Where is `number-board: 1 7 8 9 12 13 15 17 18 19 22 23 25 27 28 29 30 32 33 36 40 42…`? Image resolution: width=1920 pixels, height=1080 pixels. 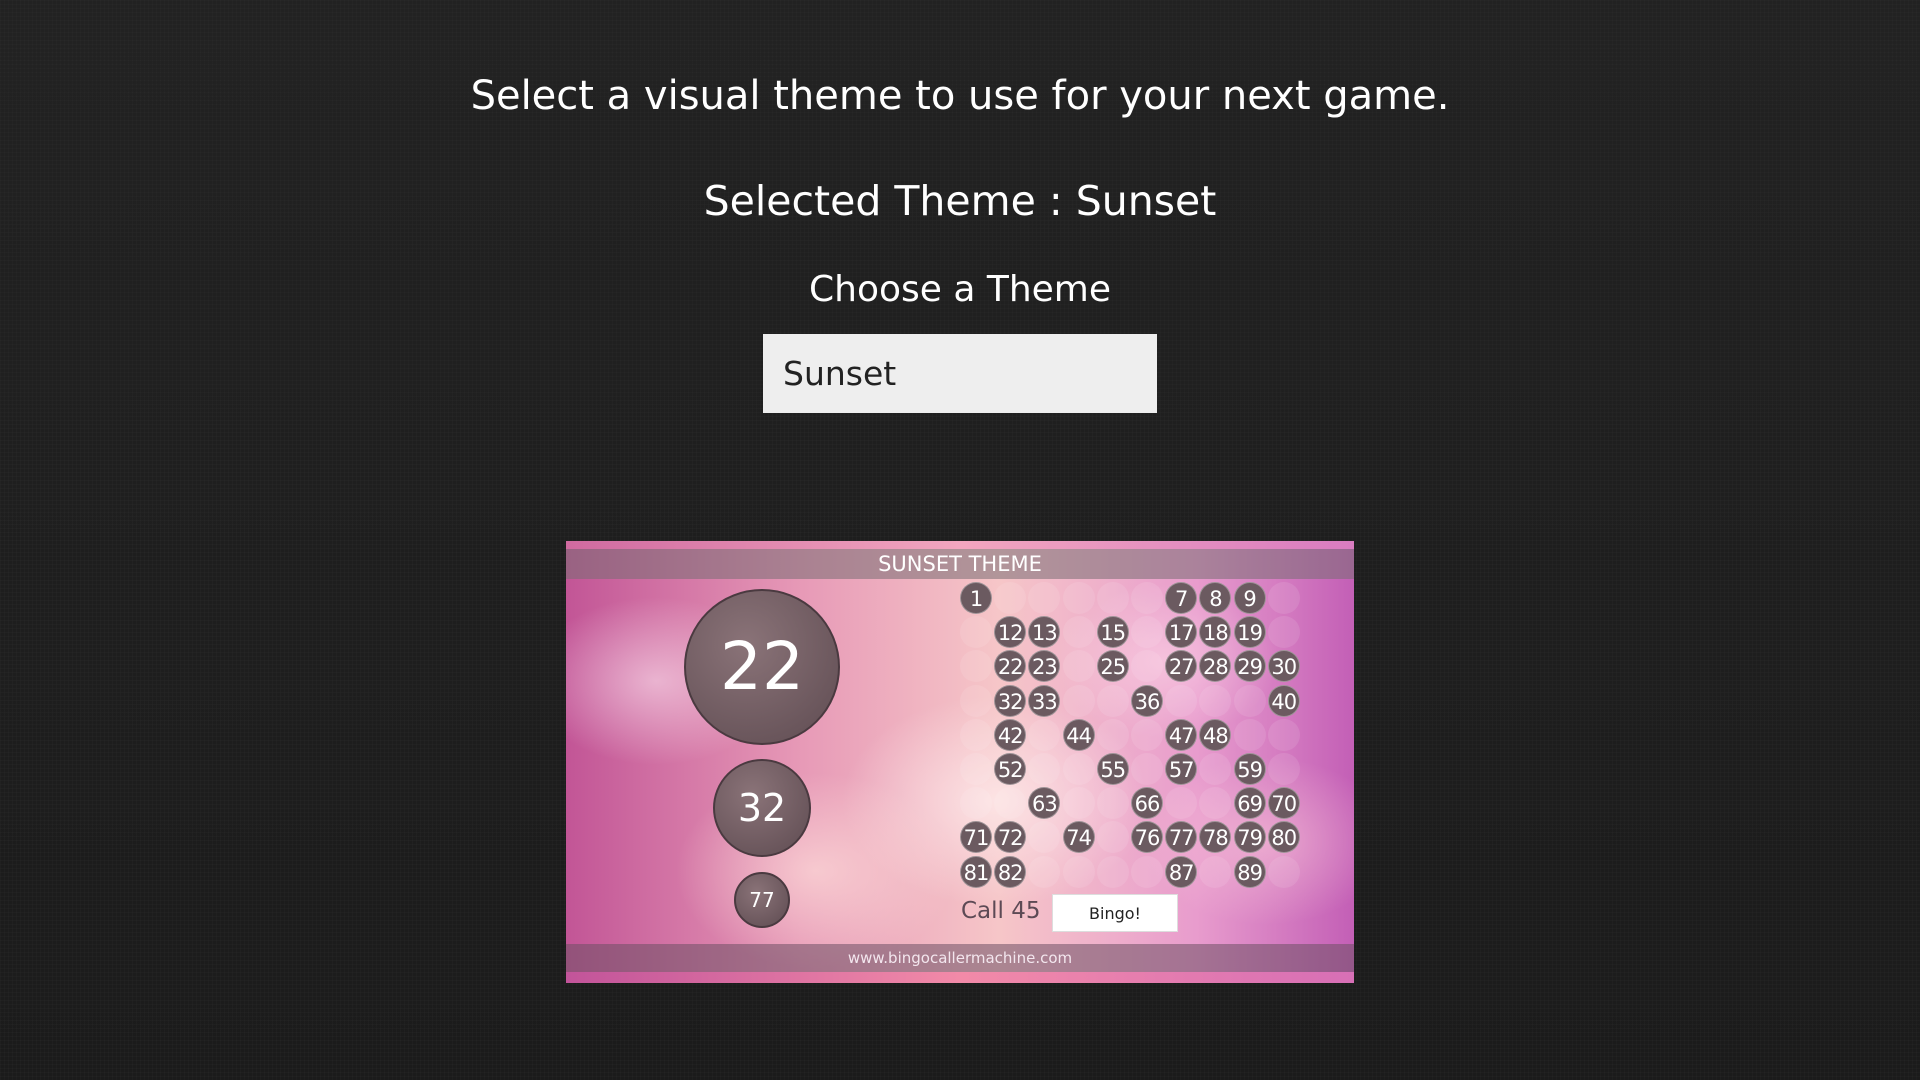
number-board: 1 7 8 9 12 13 15 17 18 19 22 23 25 27 28 29 30 32 33 36 40 42… is located at coordinates (1131, 753).